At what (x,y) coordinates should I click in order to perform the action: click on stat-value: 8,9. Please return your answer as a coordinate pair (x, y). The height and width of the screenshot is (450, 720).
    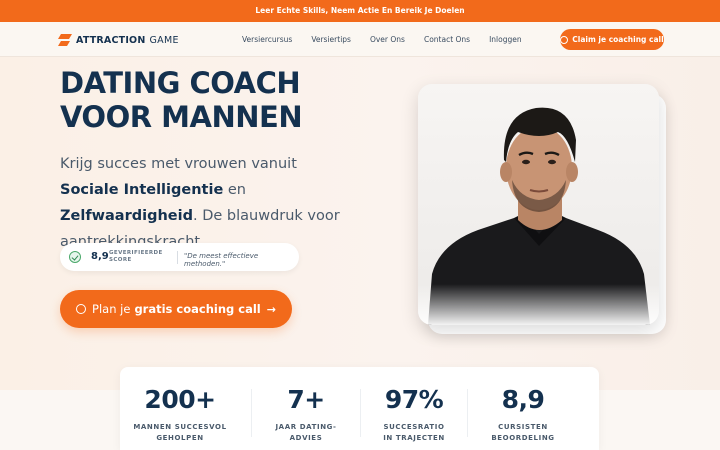
    Looking at the image, I should click on (523, 399).